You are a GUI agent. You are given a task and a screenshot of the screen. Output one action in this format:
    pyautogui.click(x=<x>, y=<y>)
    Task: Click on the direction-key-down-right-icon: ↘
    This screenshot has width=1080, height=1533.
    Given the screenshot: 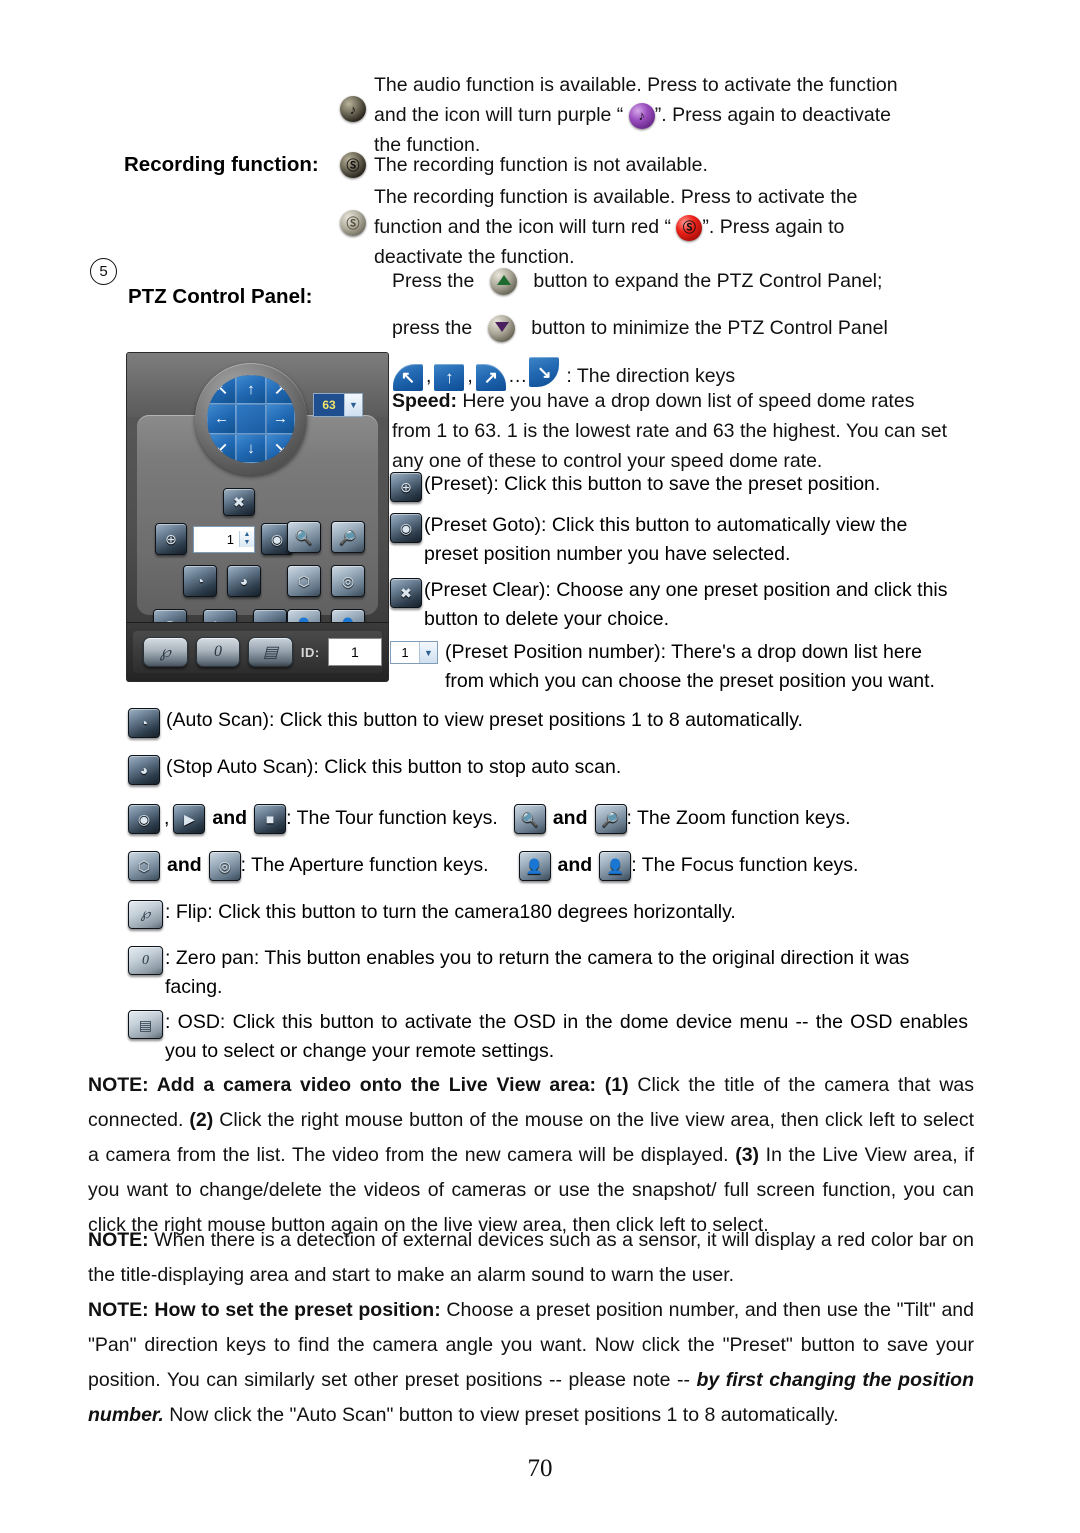 What is the action you would take?
    pyautogui.click(x=544, y=372)
    